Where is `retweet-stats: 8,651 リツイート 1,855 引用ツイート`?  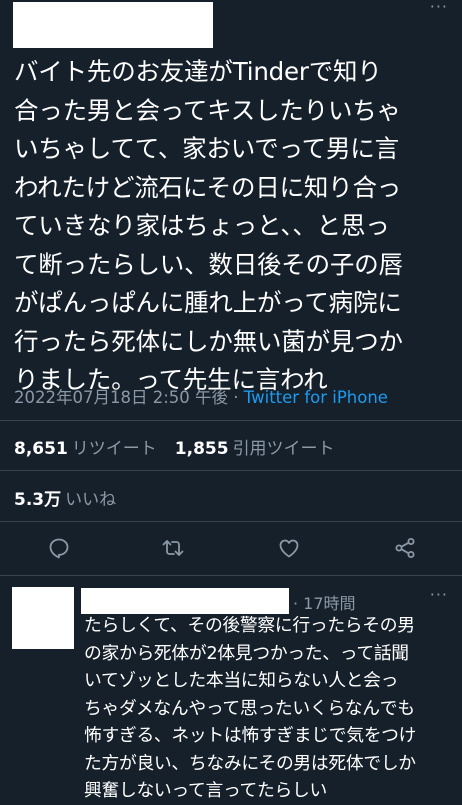 retweet-stats: 8,651 リツイート 1,855 引用ツイート is located at coordinates (174, 446).